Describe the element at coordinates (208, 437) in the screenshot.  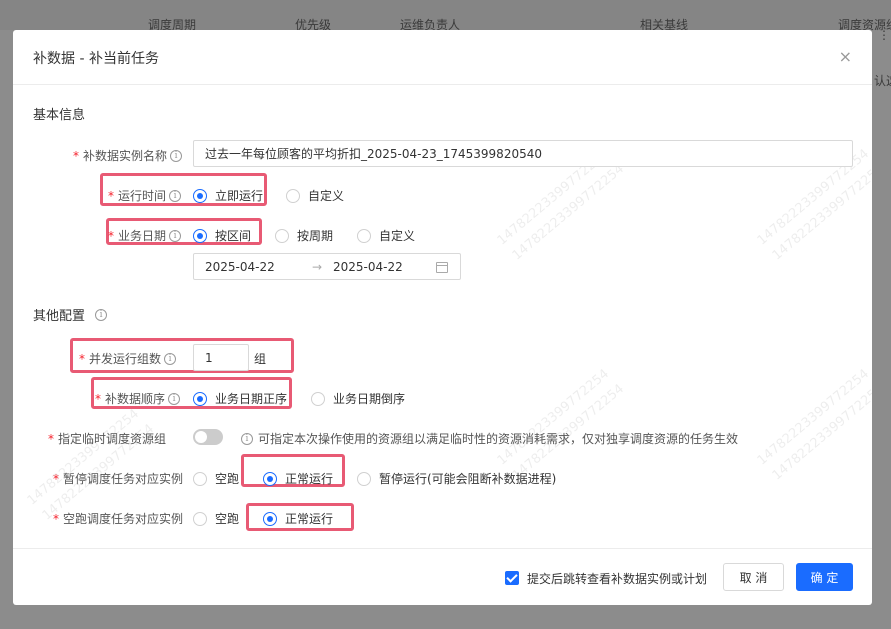
I see `temp-resource-group-toggle` at that location.